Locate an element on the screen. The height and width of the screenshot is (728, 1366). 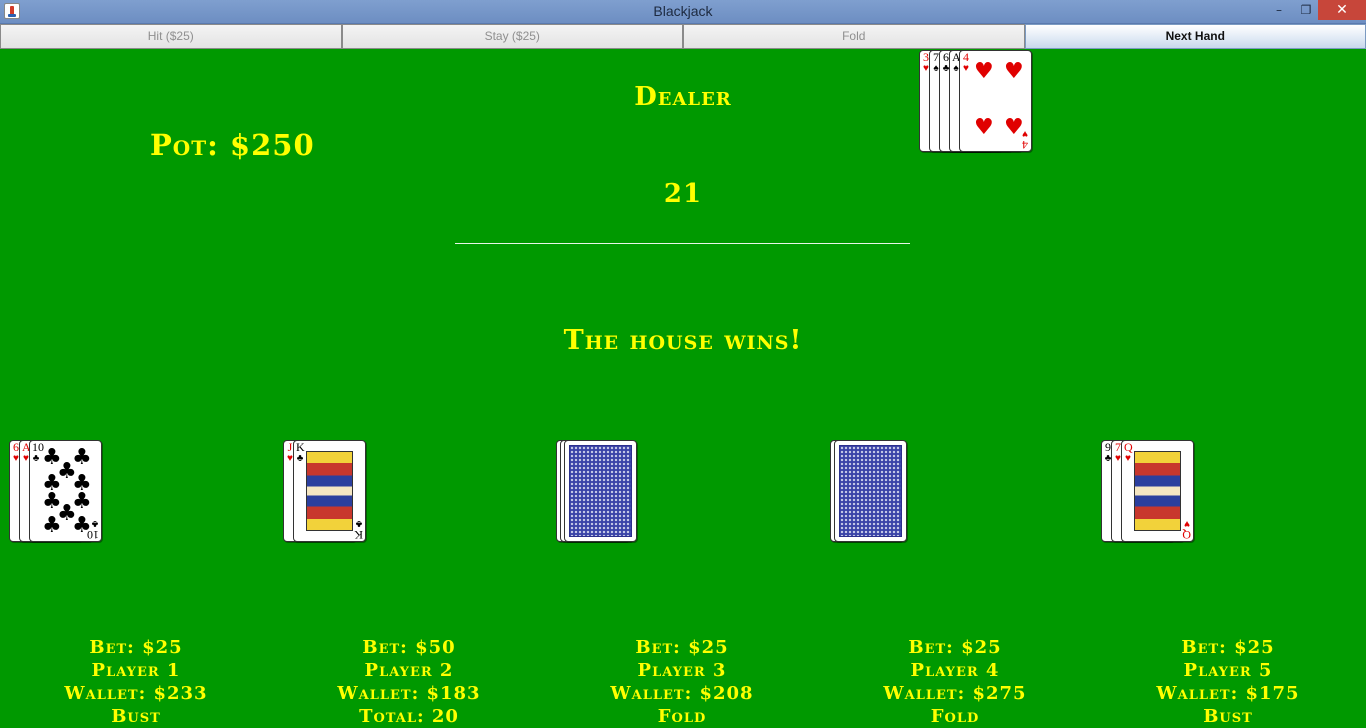
player-name: Player 3 is located at coordinates (682, 670).